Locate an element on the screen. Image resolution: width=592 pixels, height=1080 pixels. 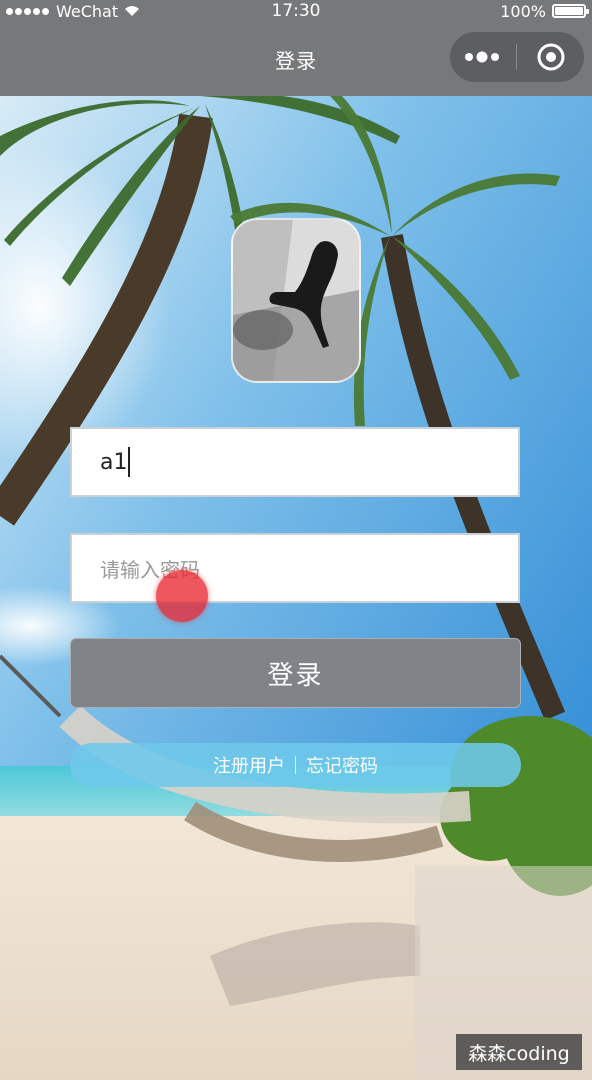
status-right: 100% is located at coordinates (544, 11).